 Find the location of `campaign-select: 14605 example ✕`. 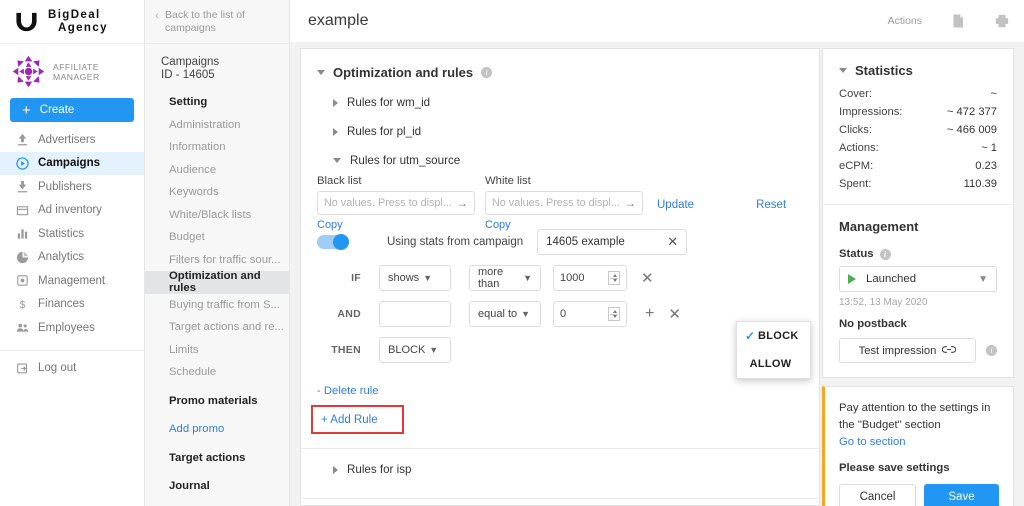

campaign-select: 14605 example ✕ is located at coordinates (612, 242).